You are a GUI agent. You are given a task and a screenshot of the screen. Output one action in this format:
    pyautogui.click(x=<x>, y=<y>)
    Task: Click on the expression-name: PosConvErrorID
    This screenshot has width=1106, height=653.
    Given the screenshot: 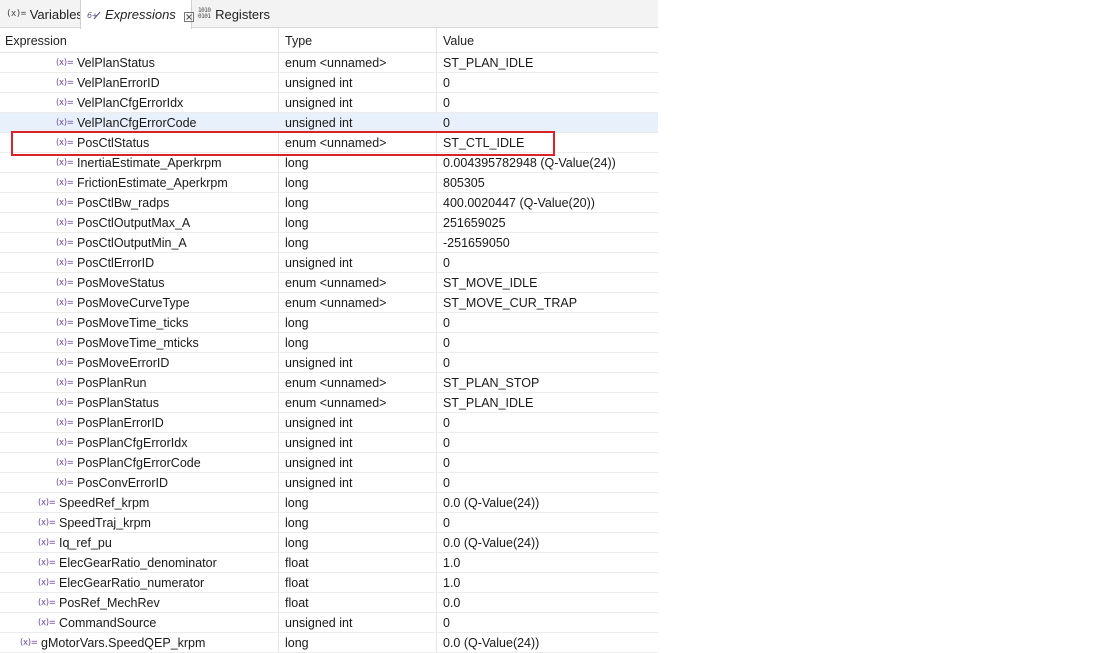 What is the action you would take?
    pyautogui.click(x=122, y=483)
    